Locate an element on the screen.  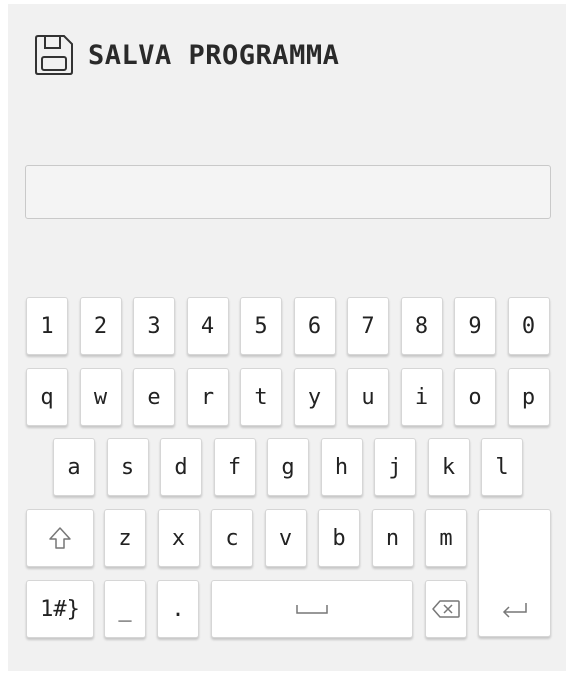
key-y: y is located at coordinates (314, 397).